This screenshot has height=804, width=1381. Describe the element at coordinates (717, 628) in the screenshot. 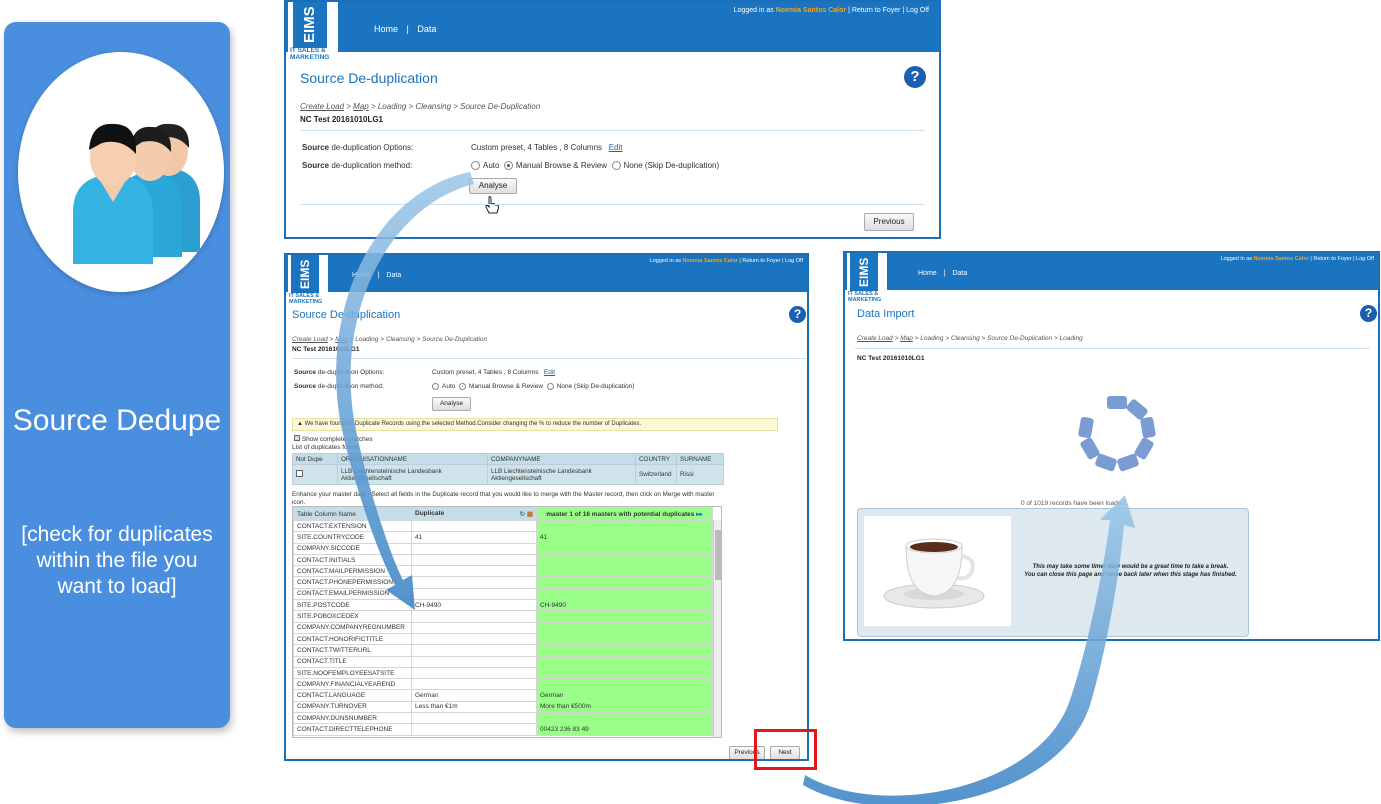

I see `grid-scrollbar` at that location.